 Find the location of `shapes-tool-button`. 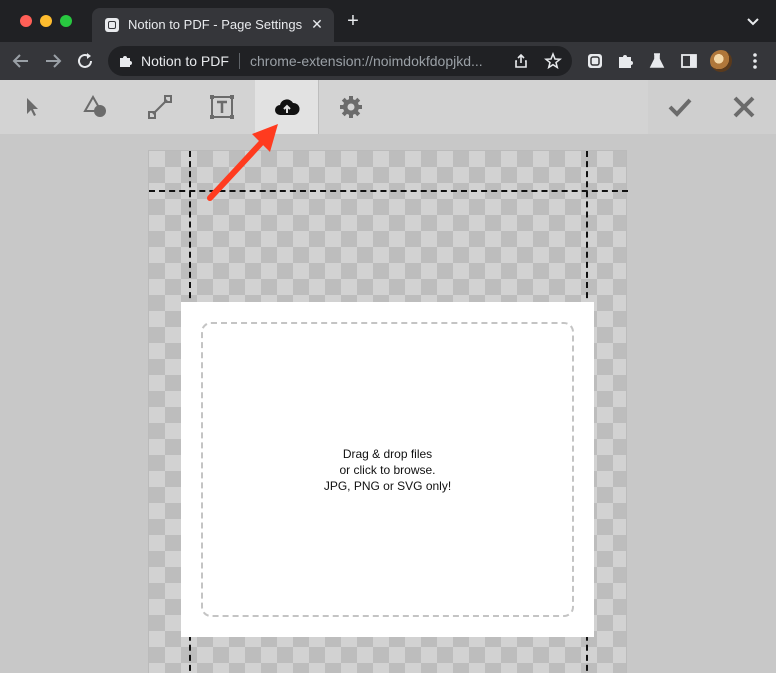

shapes-tool-button is located at coordinates (96, 107).